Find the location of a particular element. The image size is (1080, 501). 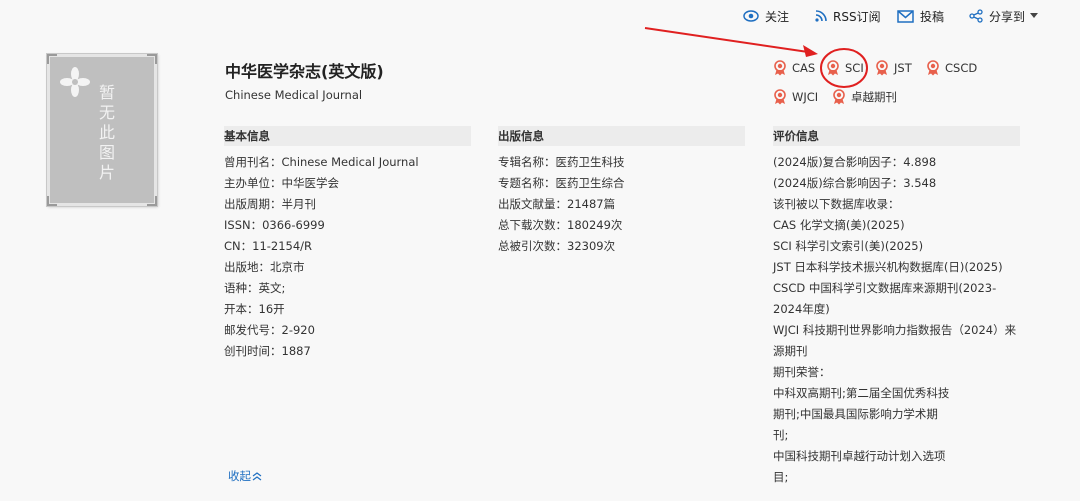

badge-cas: CAS is located at coordinates (794, 68).